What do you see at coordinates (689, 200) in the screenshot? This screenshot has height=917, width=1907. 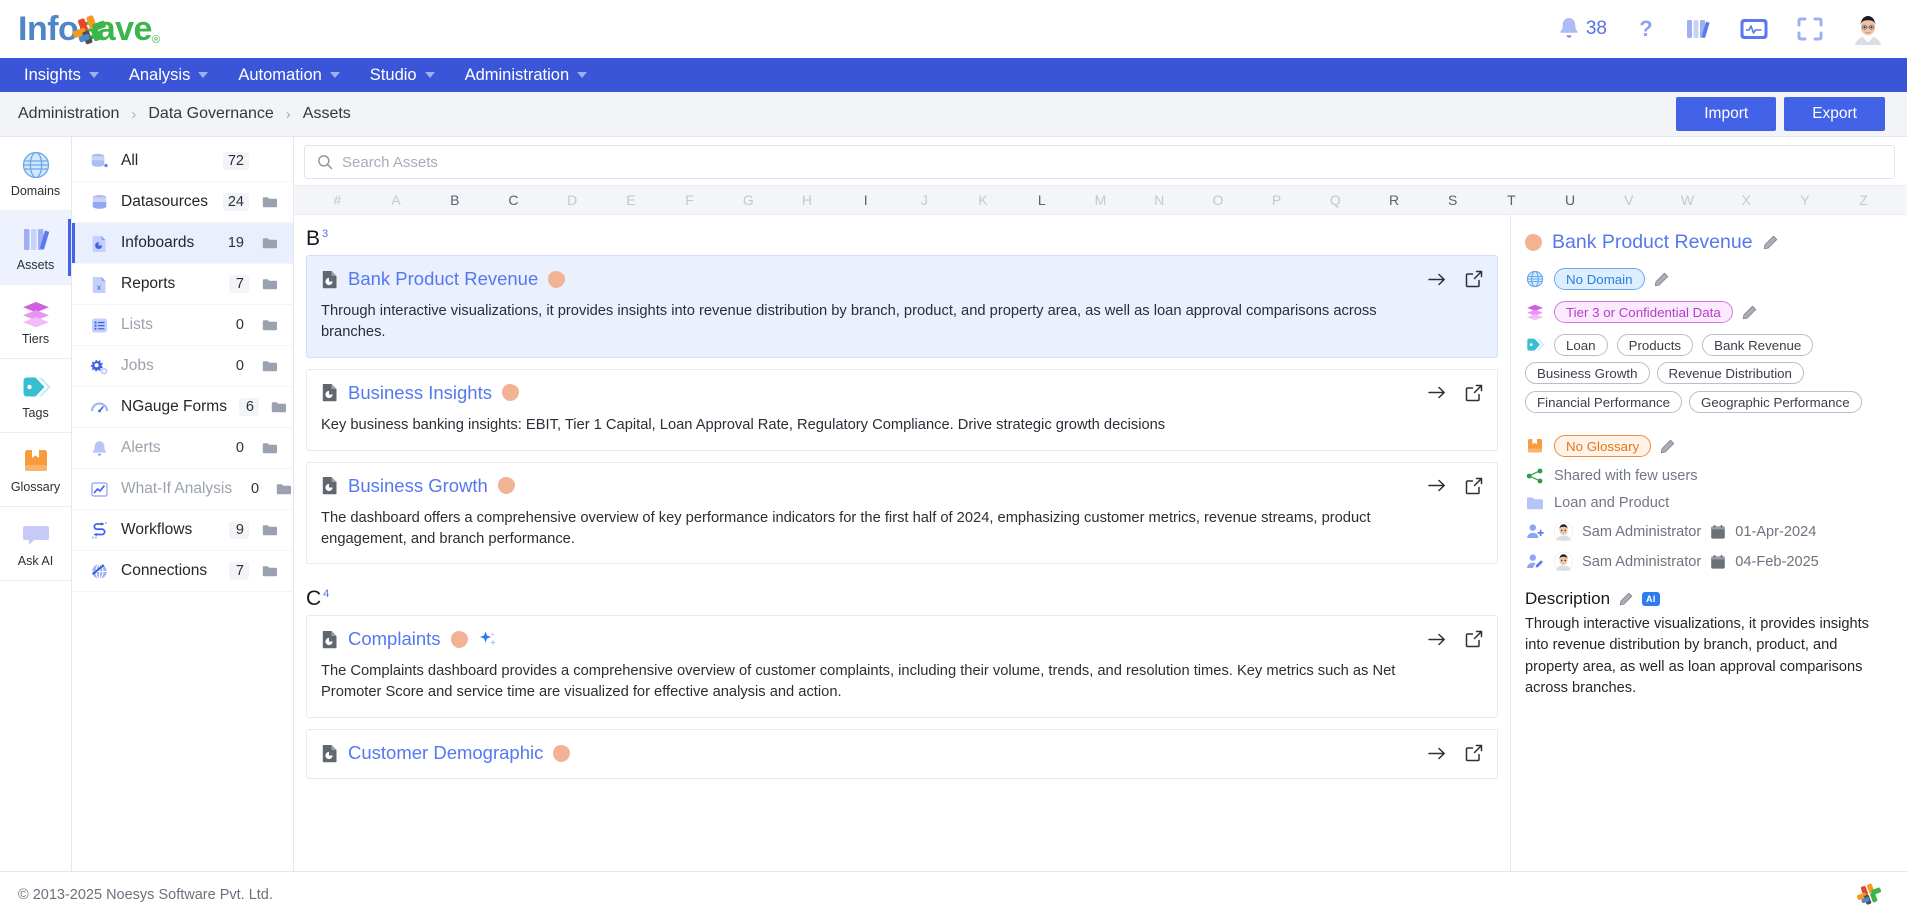 I see `alpha-f: F` at bounding box center [689, 200].